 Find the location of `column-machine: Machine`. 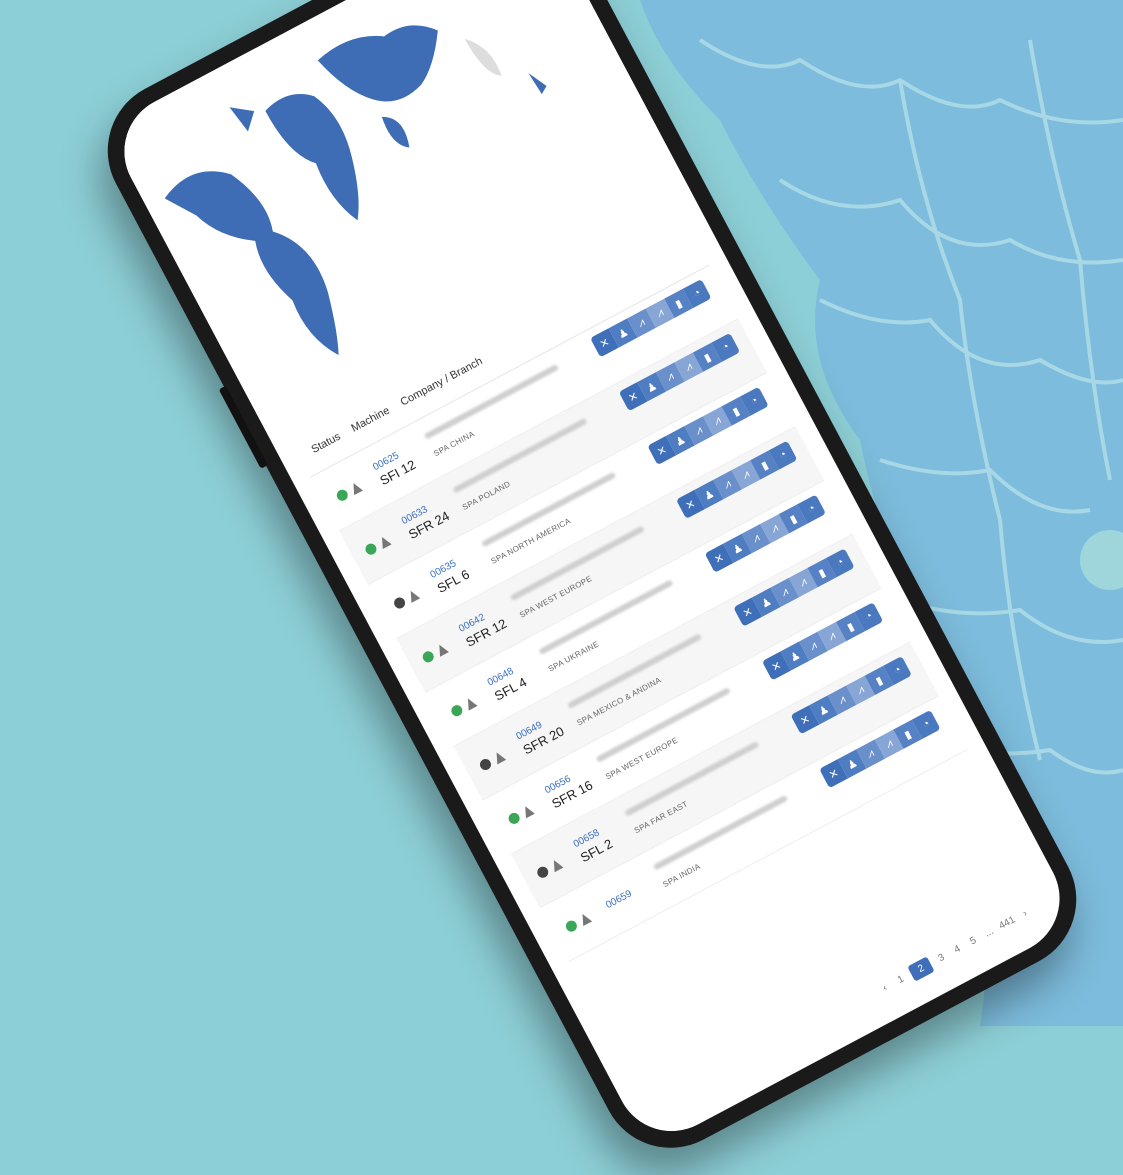

column-machine: Machine is located at coordinates (370, 420).